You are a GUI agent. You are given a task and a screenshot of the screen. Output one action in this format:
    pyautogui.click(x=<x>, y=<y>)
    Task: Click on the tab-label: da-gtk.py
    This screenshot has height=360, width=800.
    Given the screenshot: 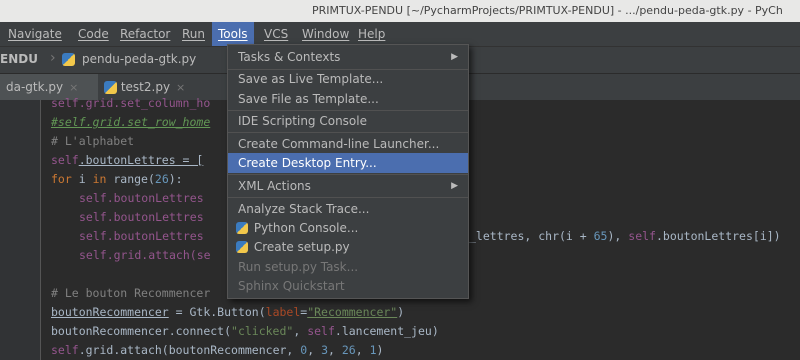 What is the action you would take?
    pyautogui.click(x=35, y=87)
    